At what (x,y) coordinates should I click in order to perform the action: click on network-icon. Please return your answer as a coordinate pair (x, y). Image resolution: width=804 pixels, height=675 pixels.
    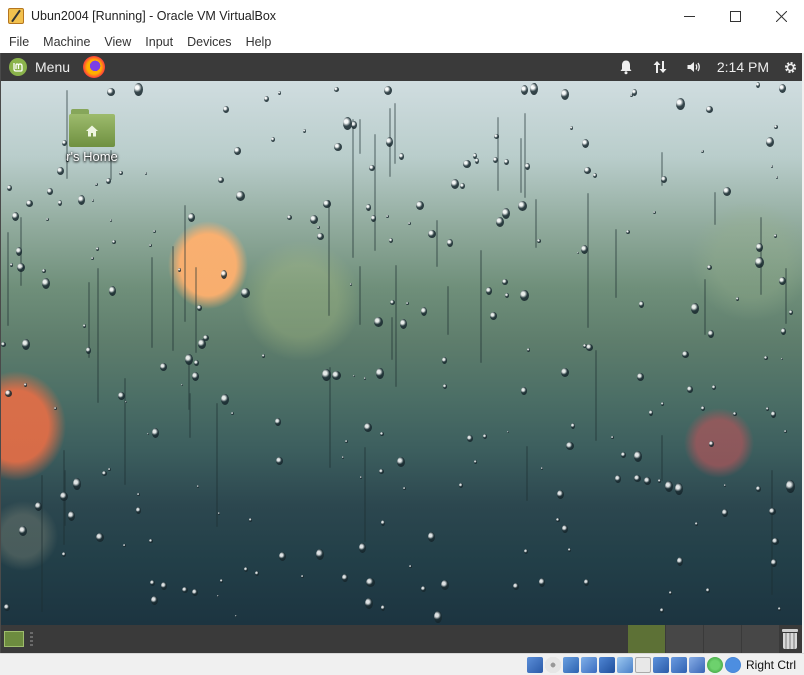
    Looking at the image, I should click on (588, 664).